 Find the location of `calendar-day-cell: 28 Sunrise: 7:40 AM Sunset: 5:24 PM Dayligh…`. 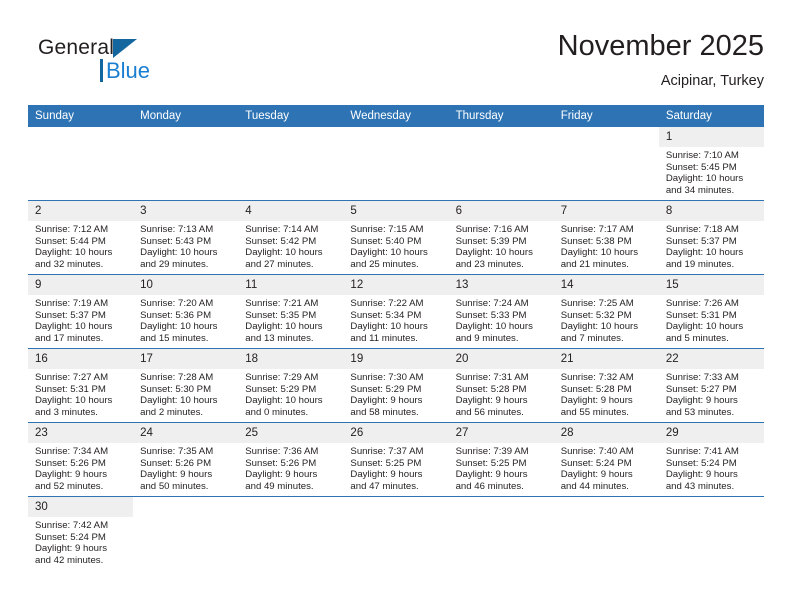

calendar-day-cell: 28 Sunrise: 7:40 AM Sunset: 5:24 PM Dayligh… is located at coordinates (606, 459).